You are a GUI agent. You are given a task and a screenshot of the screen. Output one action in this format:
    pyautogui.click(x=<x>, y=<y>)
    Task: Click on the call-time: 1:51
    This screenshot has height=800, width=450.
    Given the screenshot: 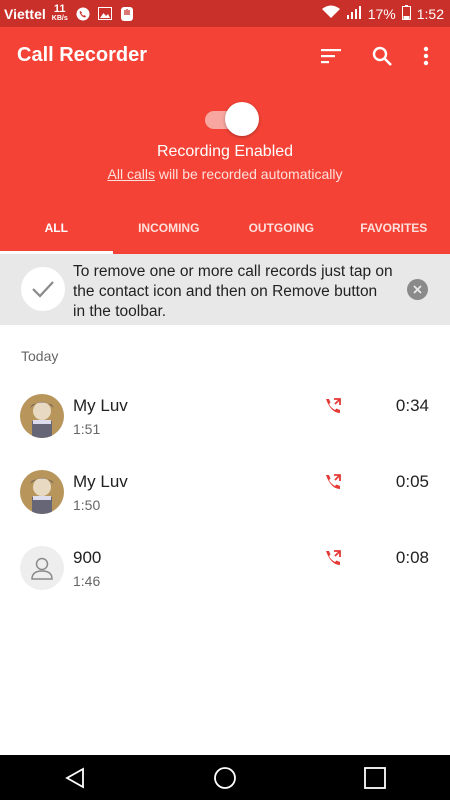 What is the action you would take?
    pyautogui.click(x=87, y=429)
    